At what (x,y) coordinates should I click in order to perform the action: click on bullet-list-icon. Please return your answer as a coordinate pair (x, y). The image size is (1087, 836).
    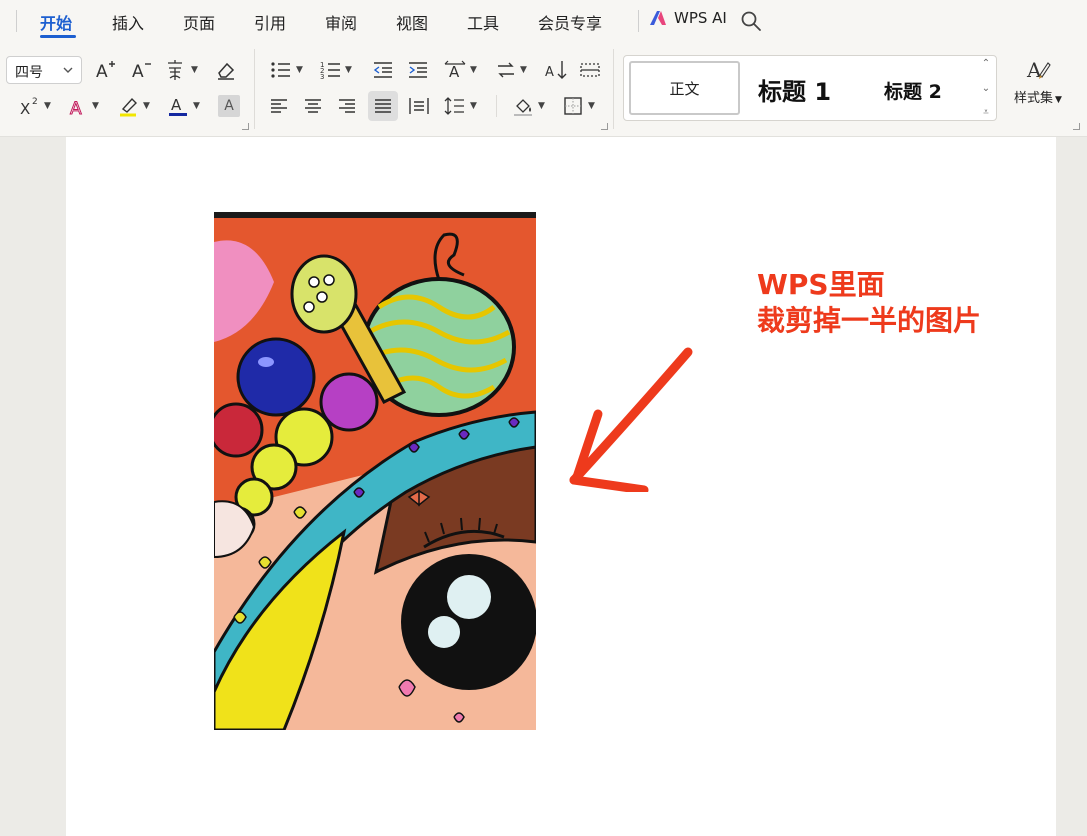
    Looking at the image, I should click on (280, 70).